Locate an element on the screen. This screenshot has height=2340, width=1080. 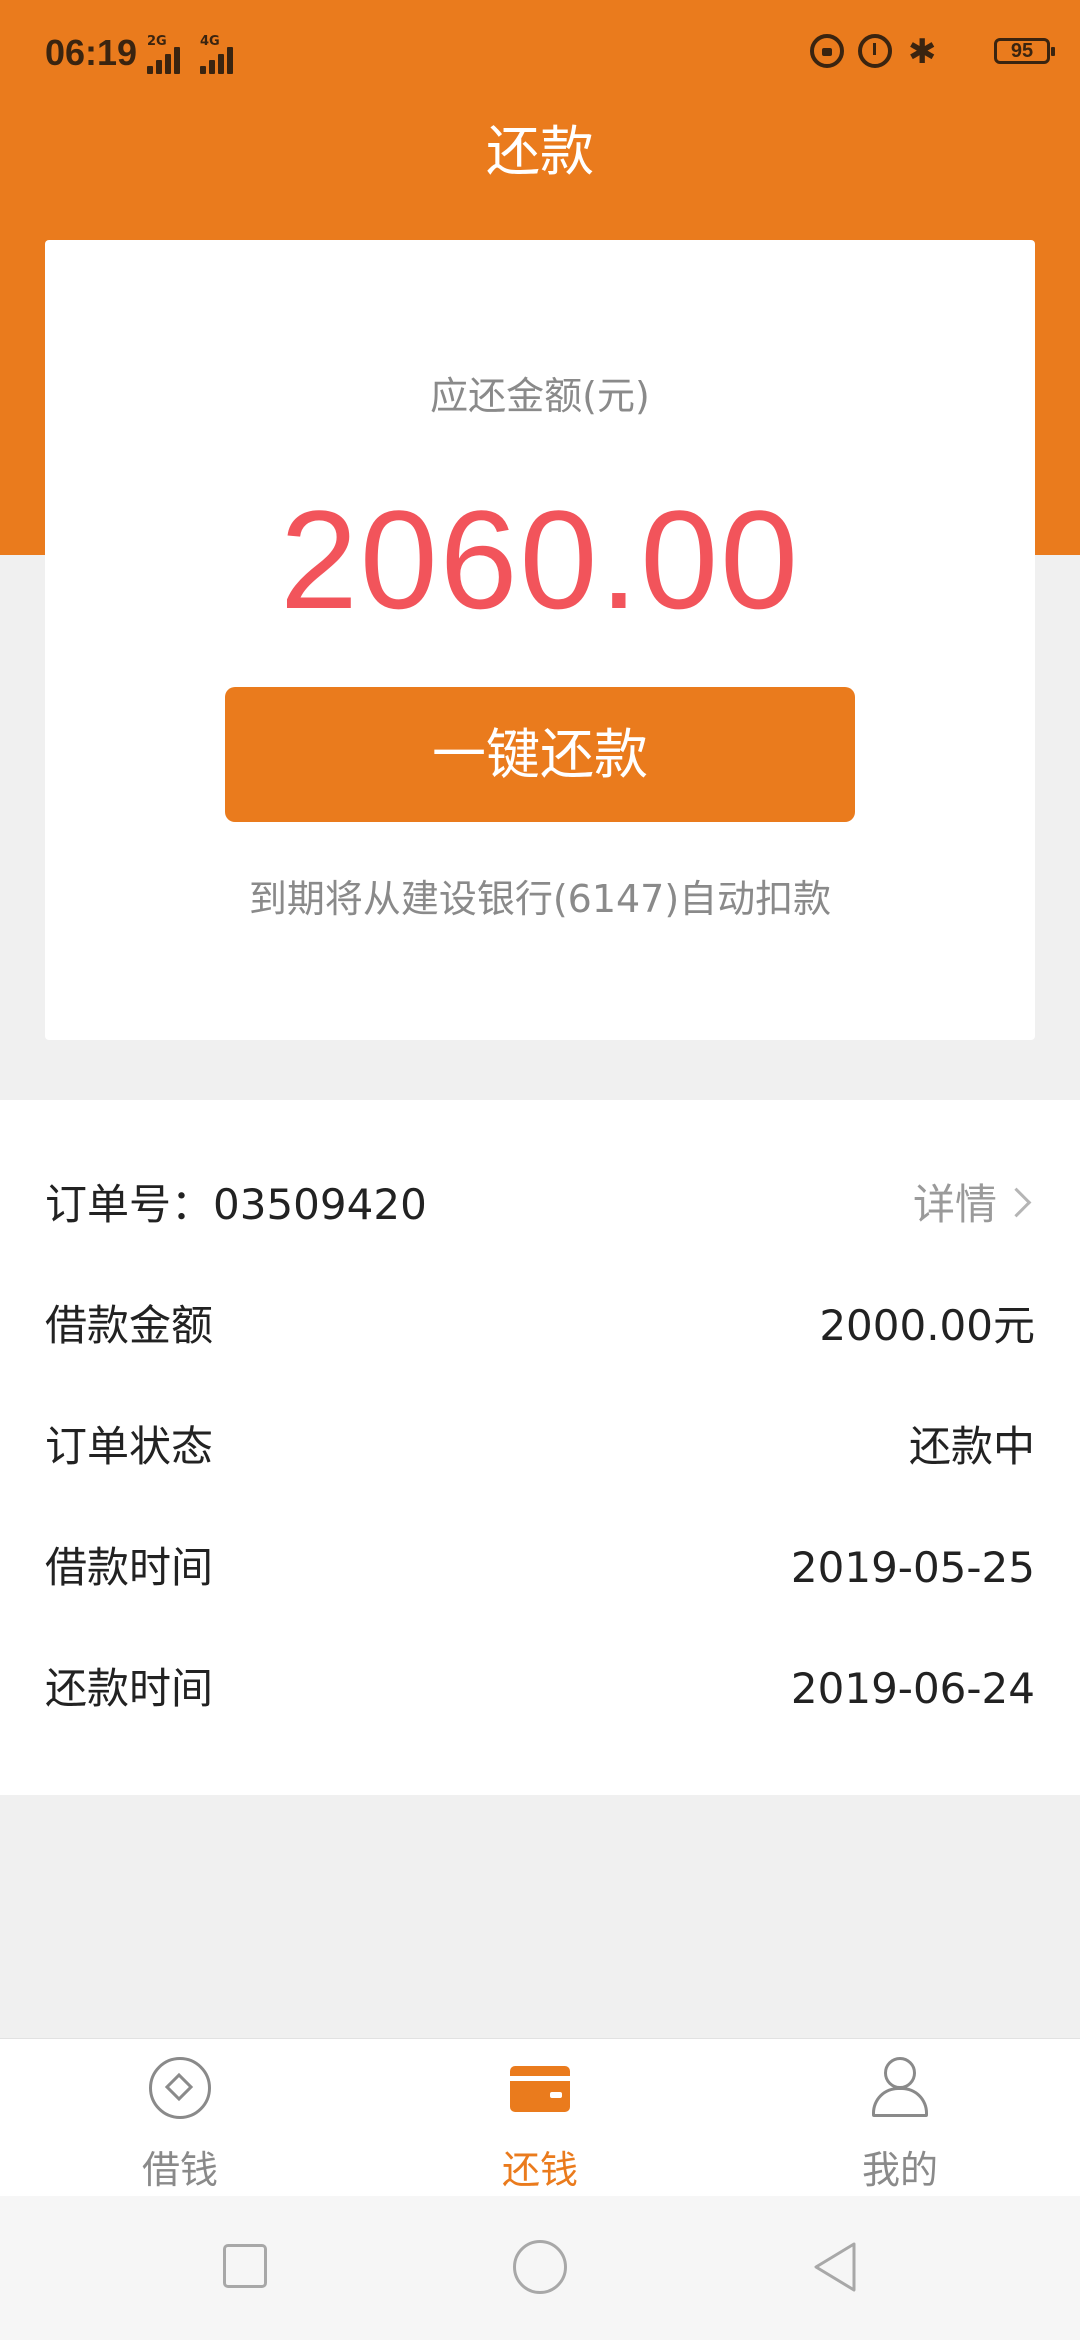
recent-apps-button is located at coordinates (245, 2266).